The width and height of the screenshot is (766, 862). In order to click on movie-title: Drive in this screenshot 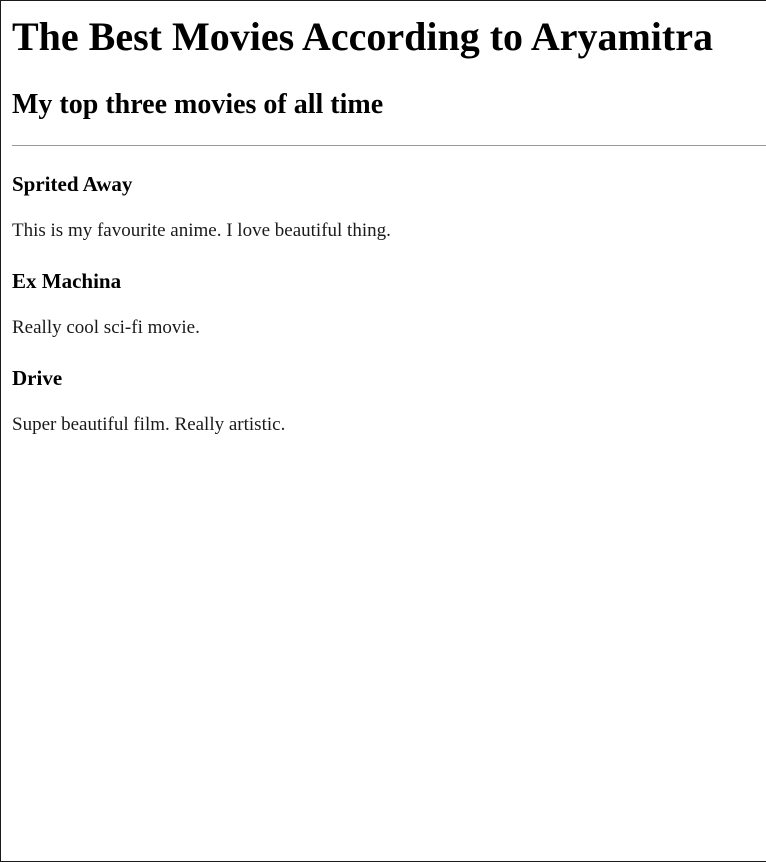, I will do `click(37, 378)`.